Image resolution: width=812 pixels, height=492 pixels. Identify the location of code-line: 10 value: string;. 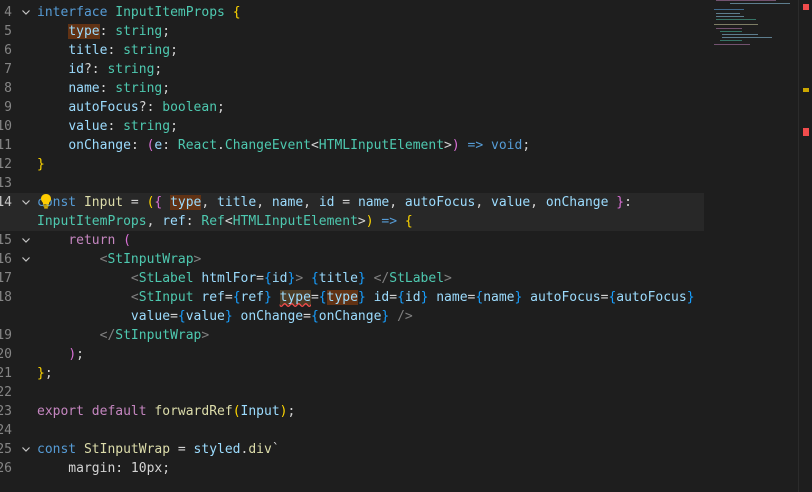
(406, 126).